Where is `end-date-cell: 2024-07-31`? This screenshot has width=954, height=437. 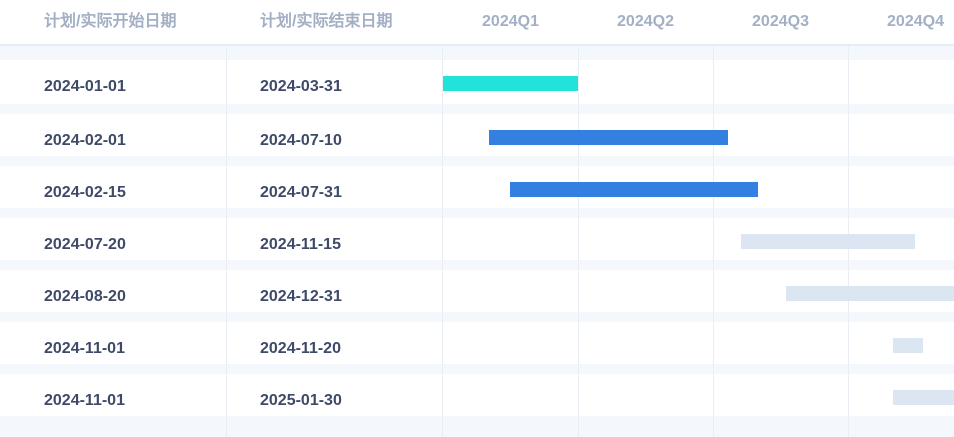
end-date-cell: 2024-07-31 is located at coordinates (301, 192).